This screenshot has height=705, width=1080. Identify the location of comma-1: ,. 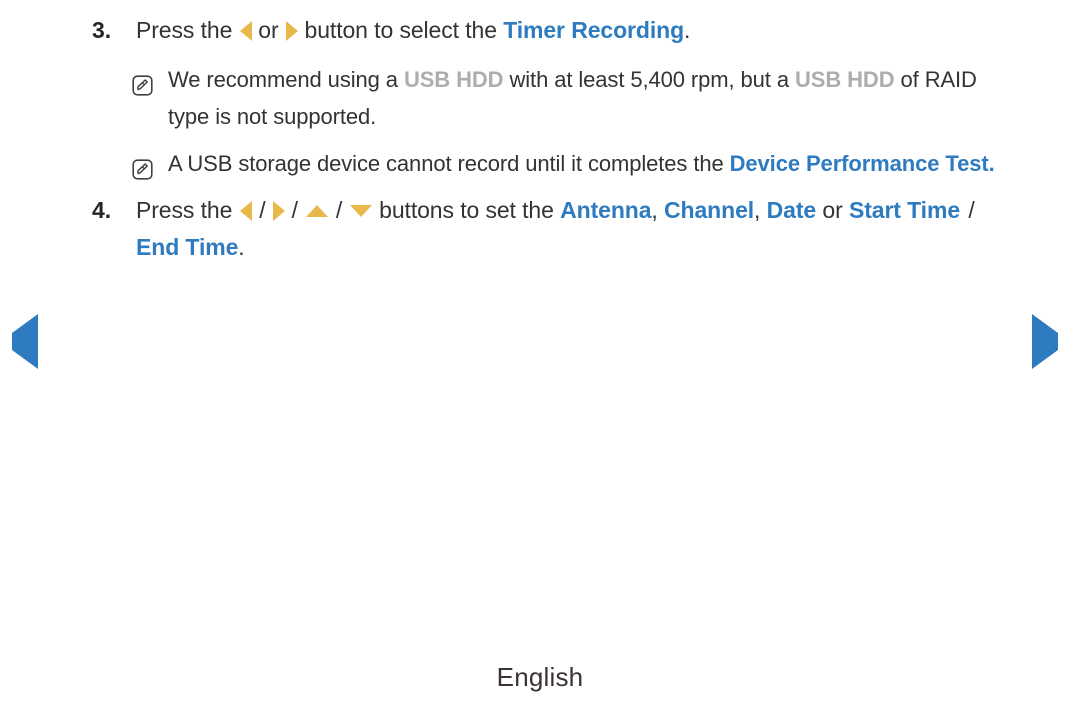
(654, 210).